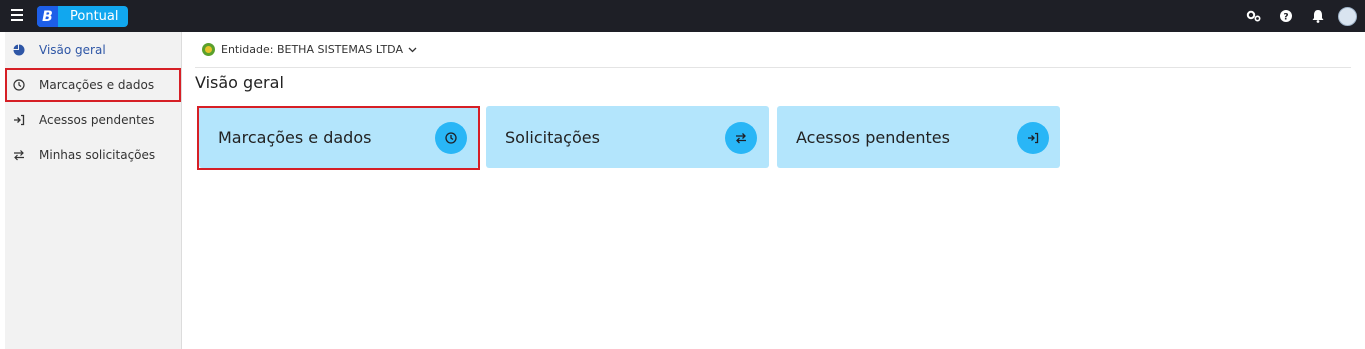 The height and width of the screenshot is (349, 1365). I want to click on bell-icon, so click(1318, 16).